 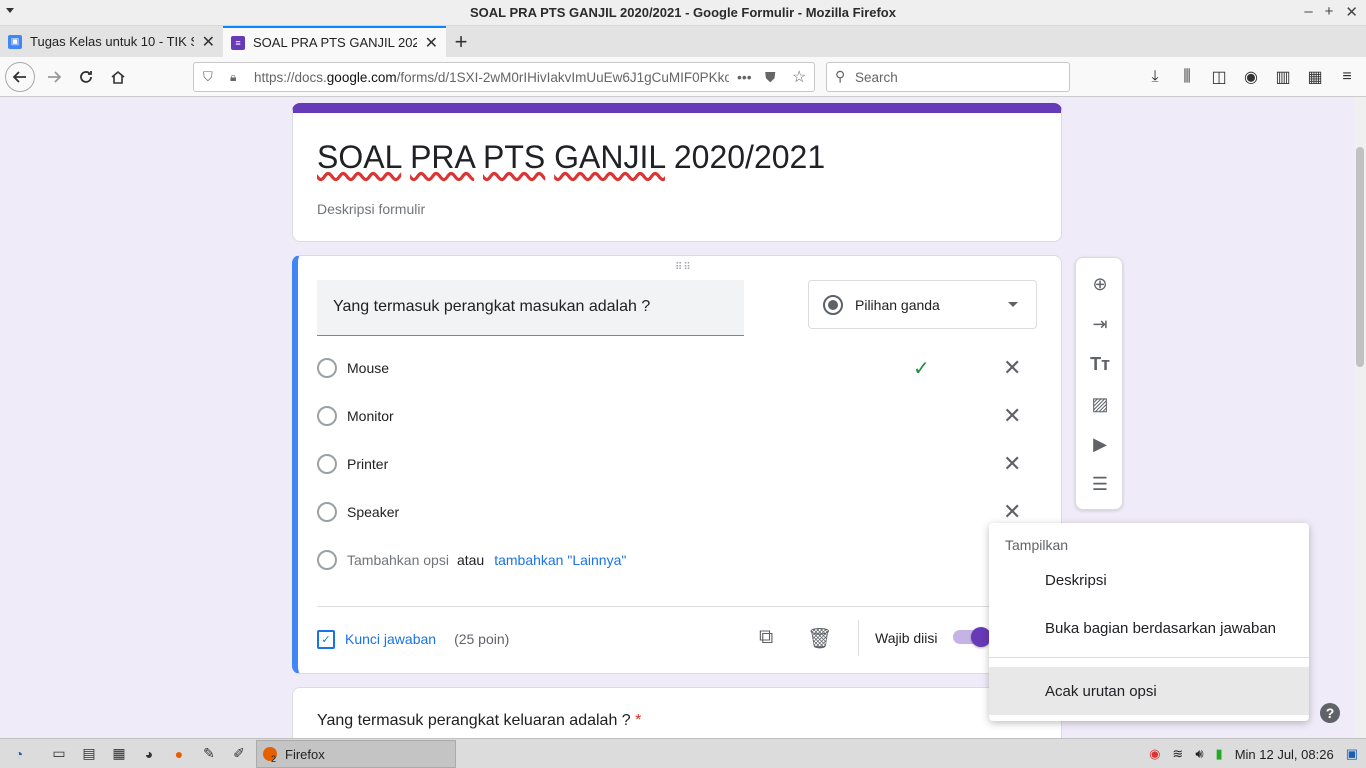 What do you see at coordinates (89, 754) in the screenshot?
I see `writer-icon: ▤` at bounding box center [89, 754].